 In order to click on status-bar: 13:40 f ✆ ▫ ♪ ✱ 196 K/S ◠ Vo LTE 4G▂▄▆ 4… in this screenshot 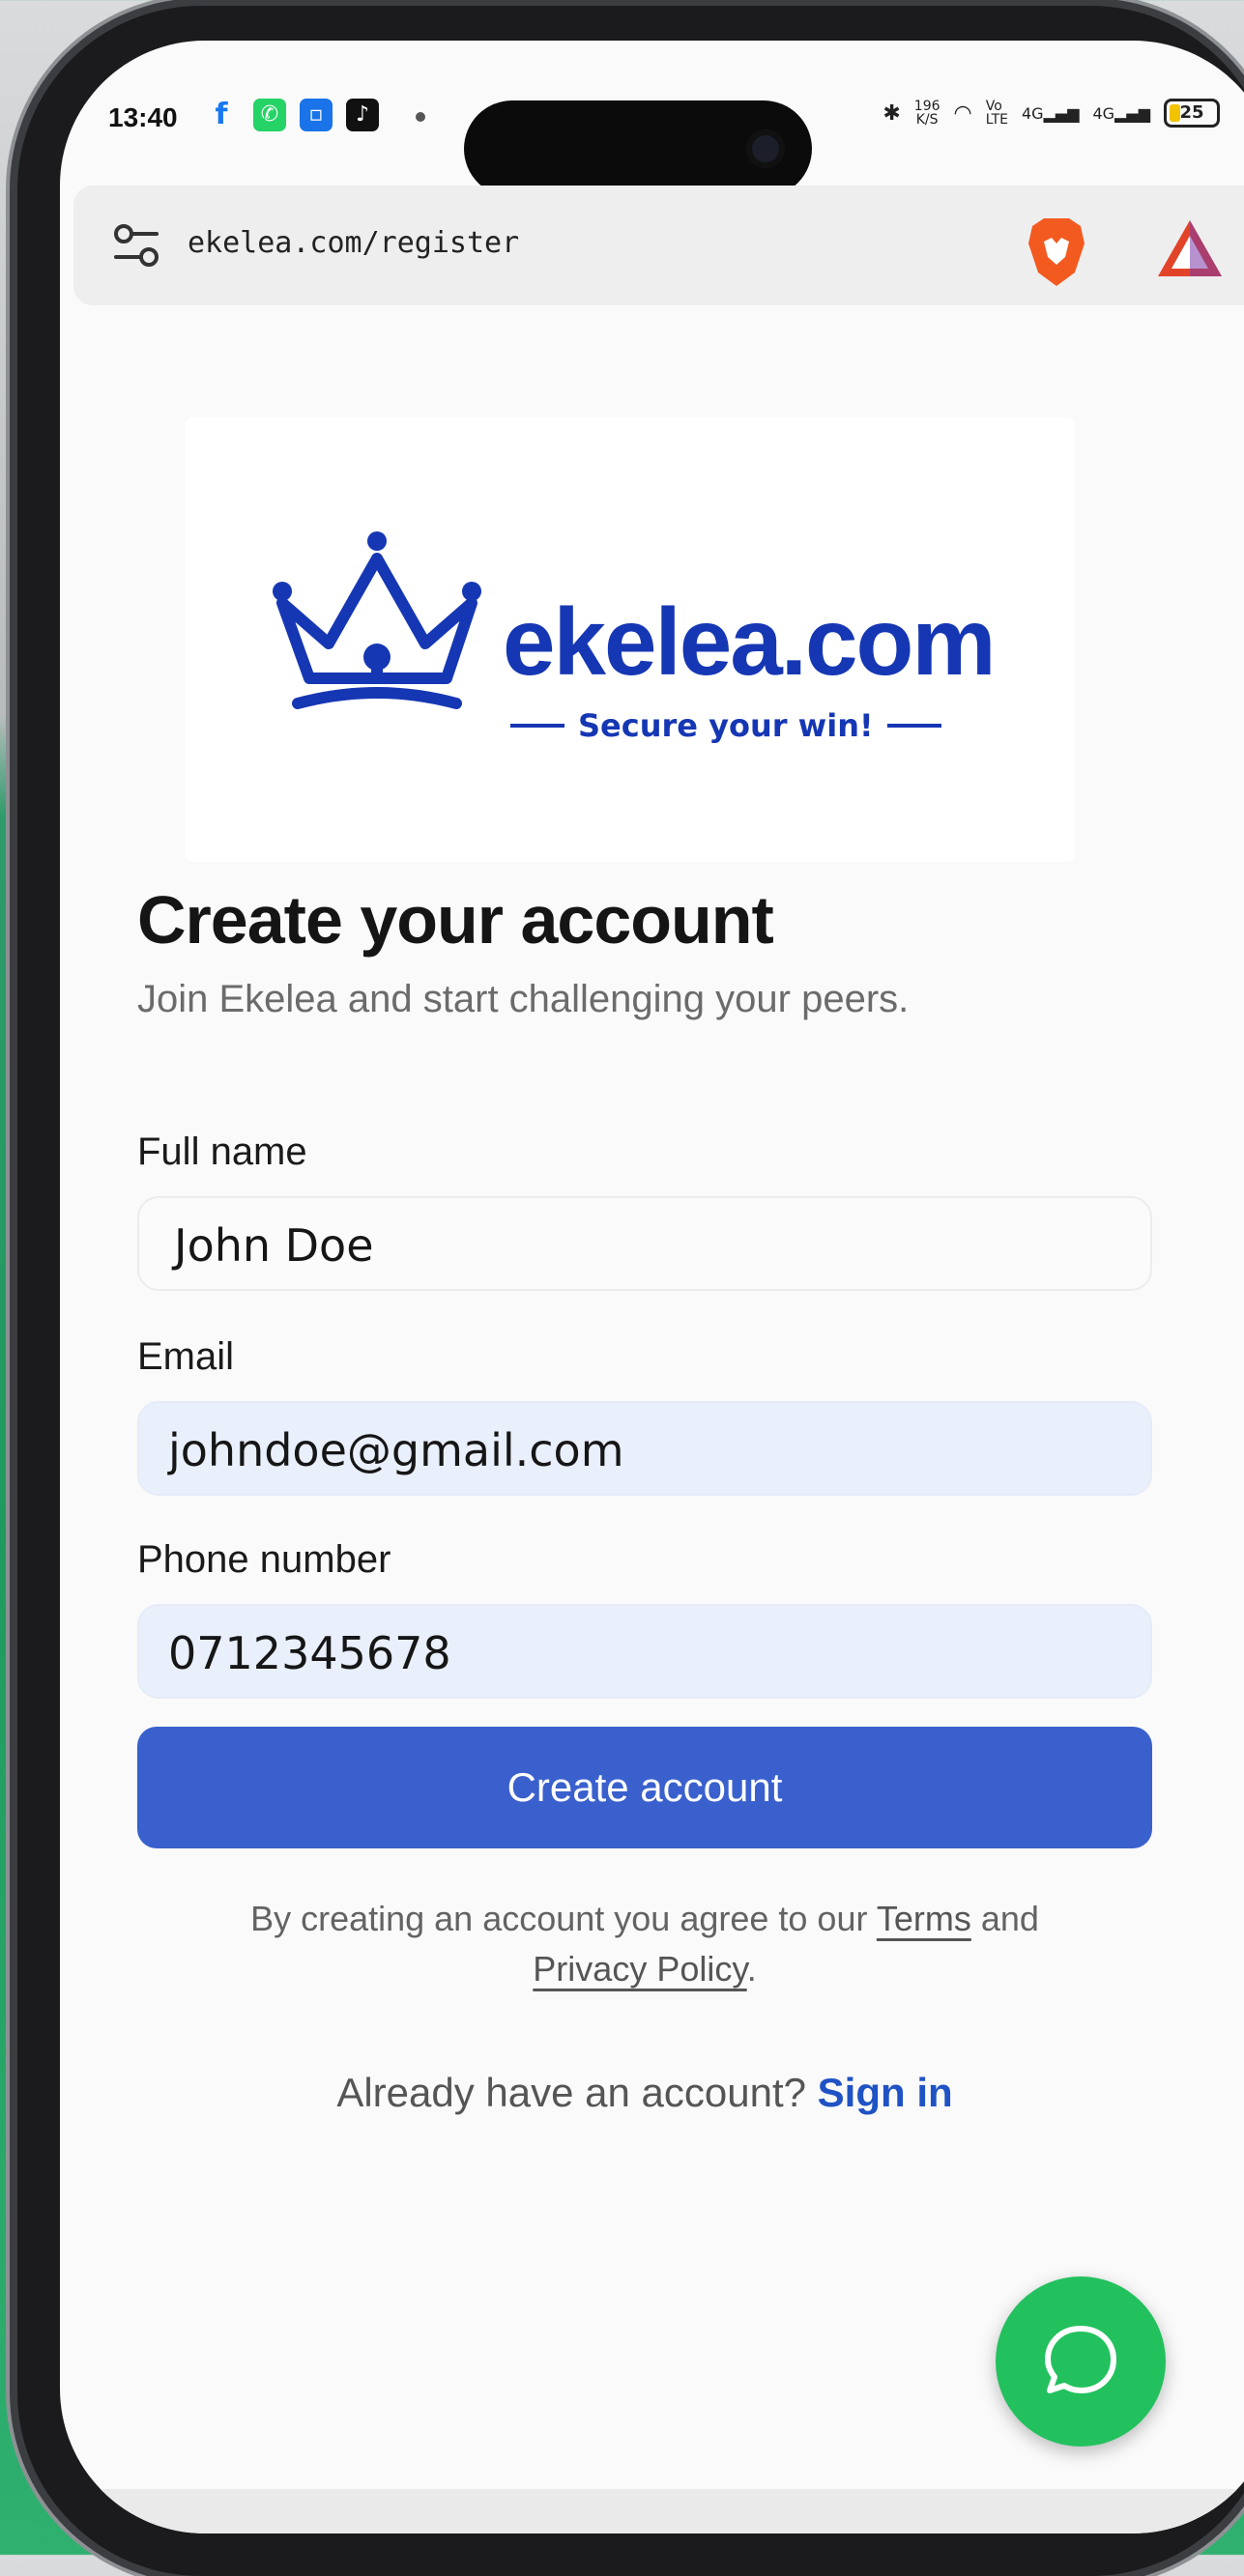, I will do `click(652, 119)`.